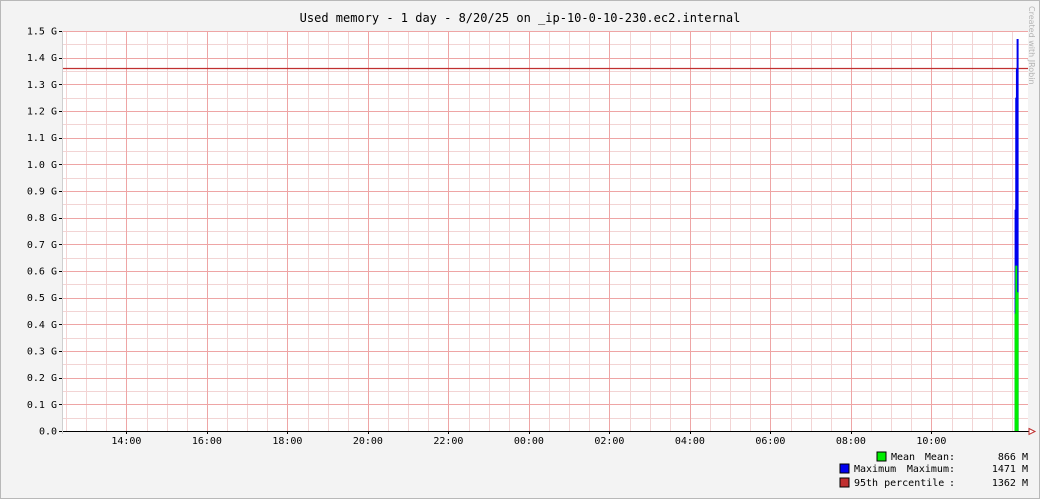 This screenshot has height=499, width=1040. Describe the element at coordinates (770, 441) in the screenshot. I see `x-tick-label: 06:00` at that location.